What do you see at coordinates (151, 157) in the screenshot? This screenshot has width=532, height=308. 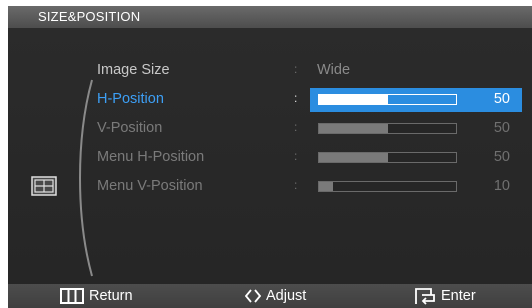 I see `menu-item-label: Menu H-Position` at bounding box center [151, 157].